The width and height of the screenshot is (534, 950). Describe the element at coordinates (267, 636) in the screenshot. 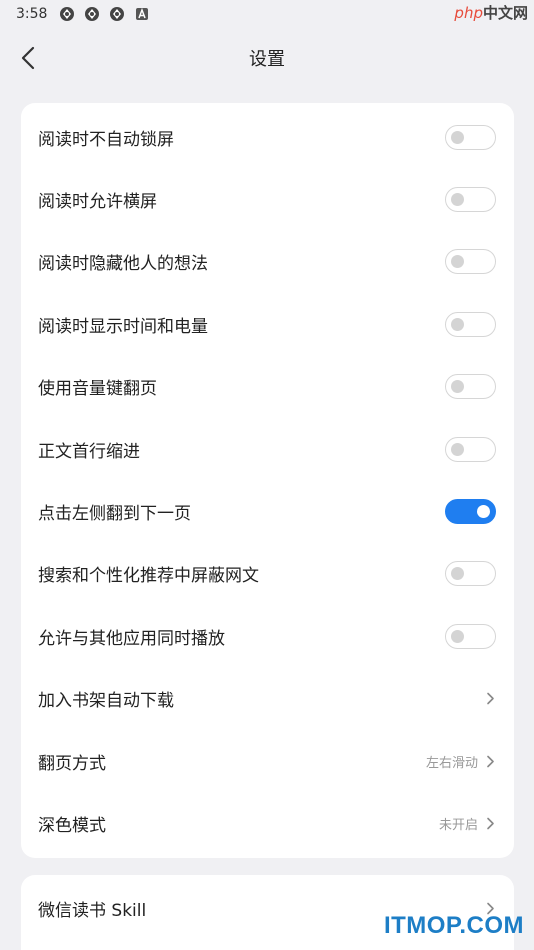

I see `setting-row: 允许与其他应用同时播放` at that location.